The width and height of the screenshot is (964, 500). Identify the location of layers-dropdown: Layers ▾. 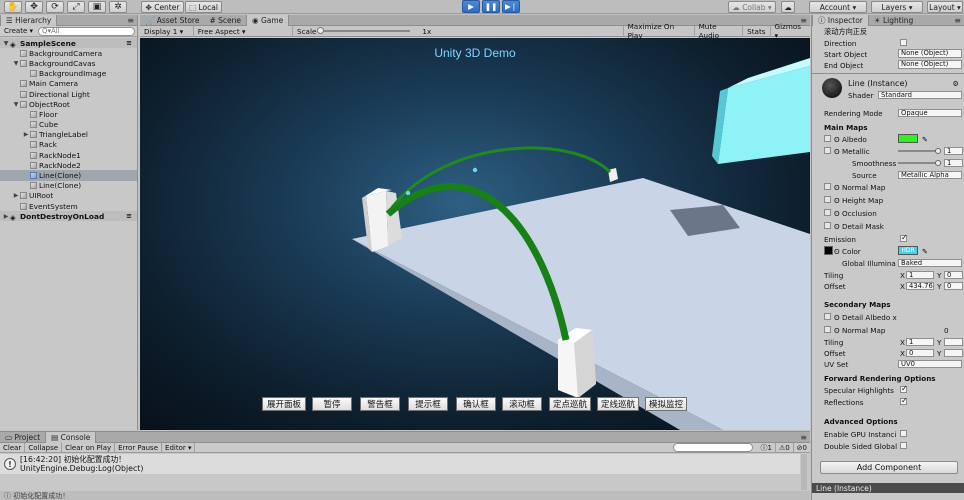
(897, 7).